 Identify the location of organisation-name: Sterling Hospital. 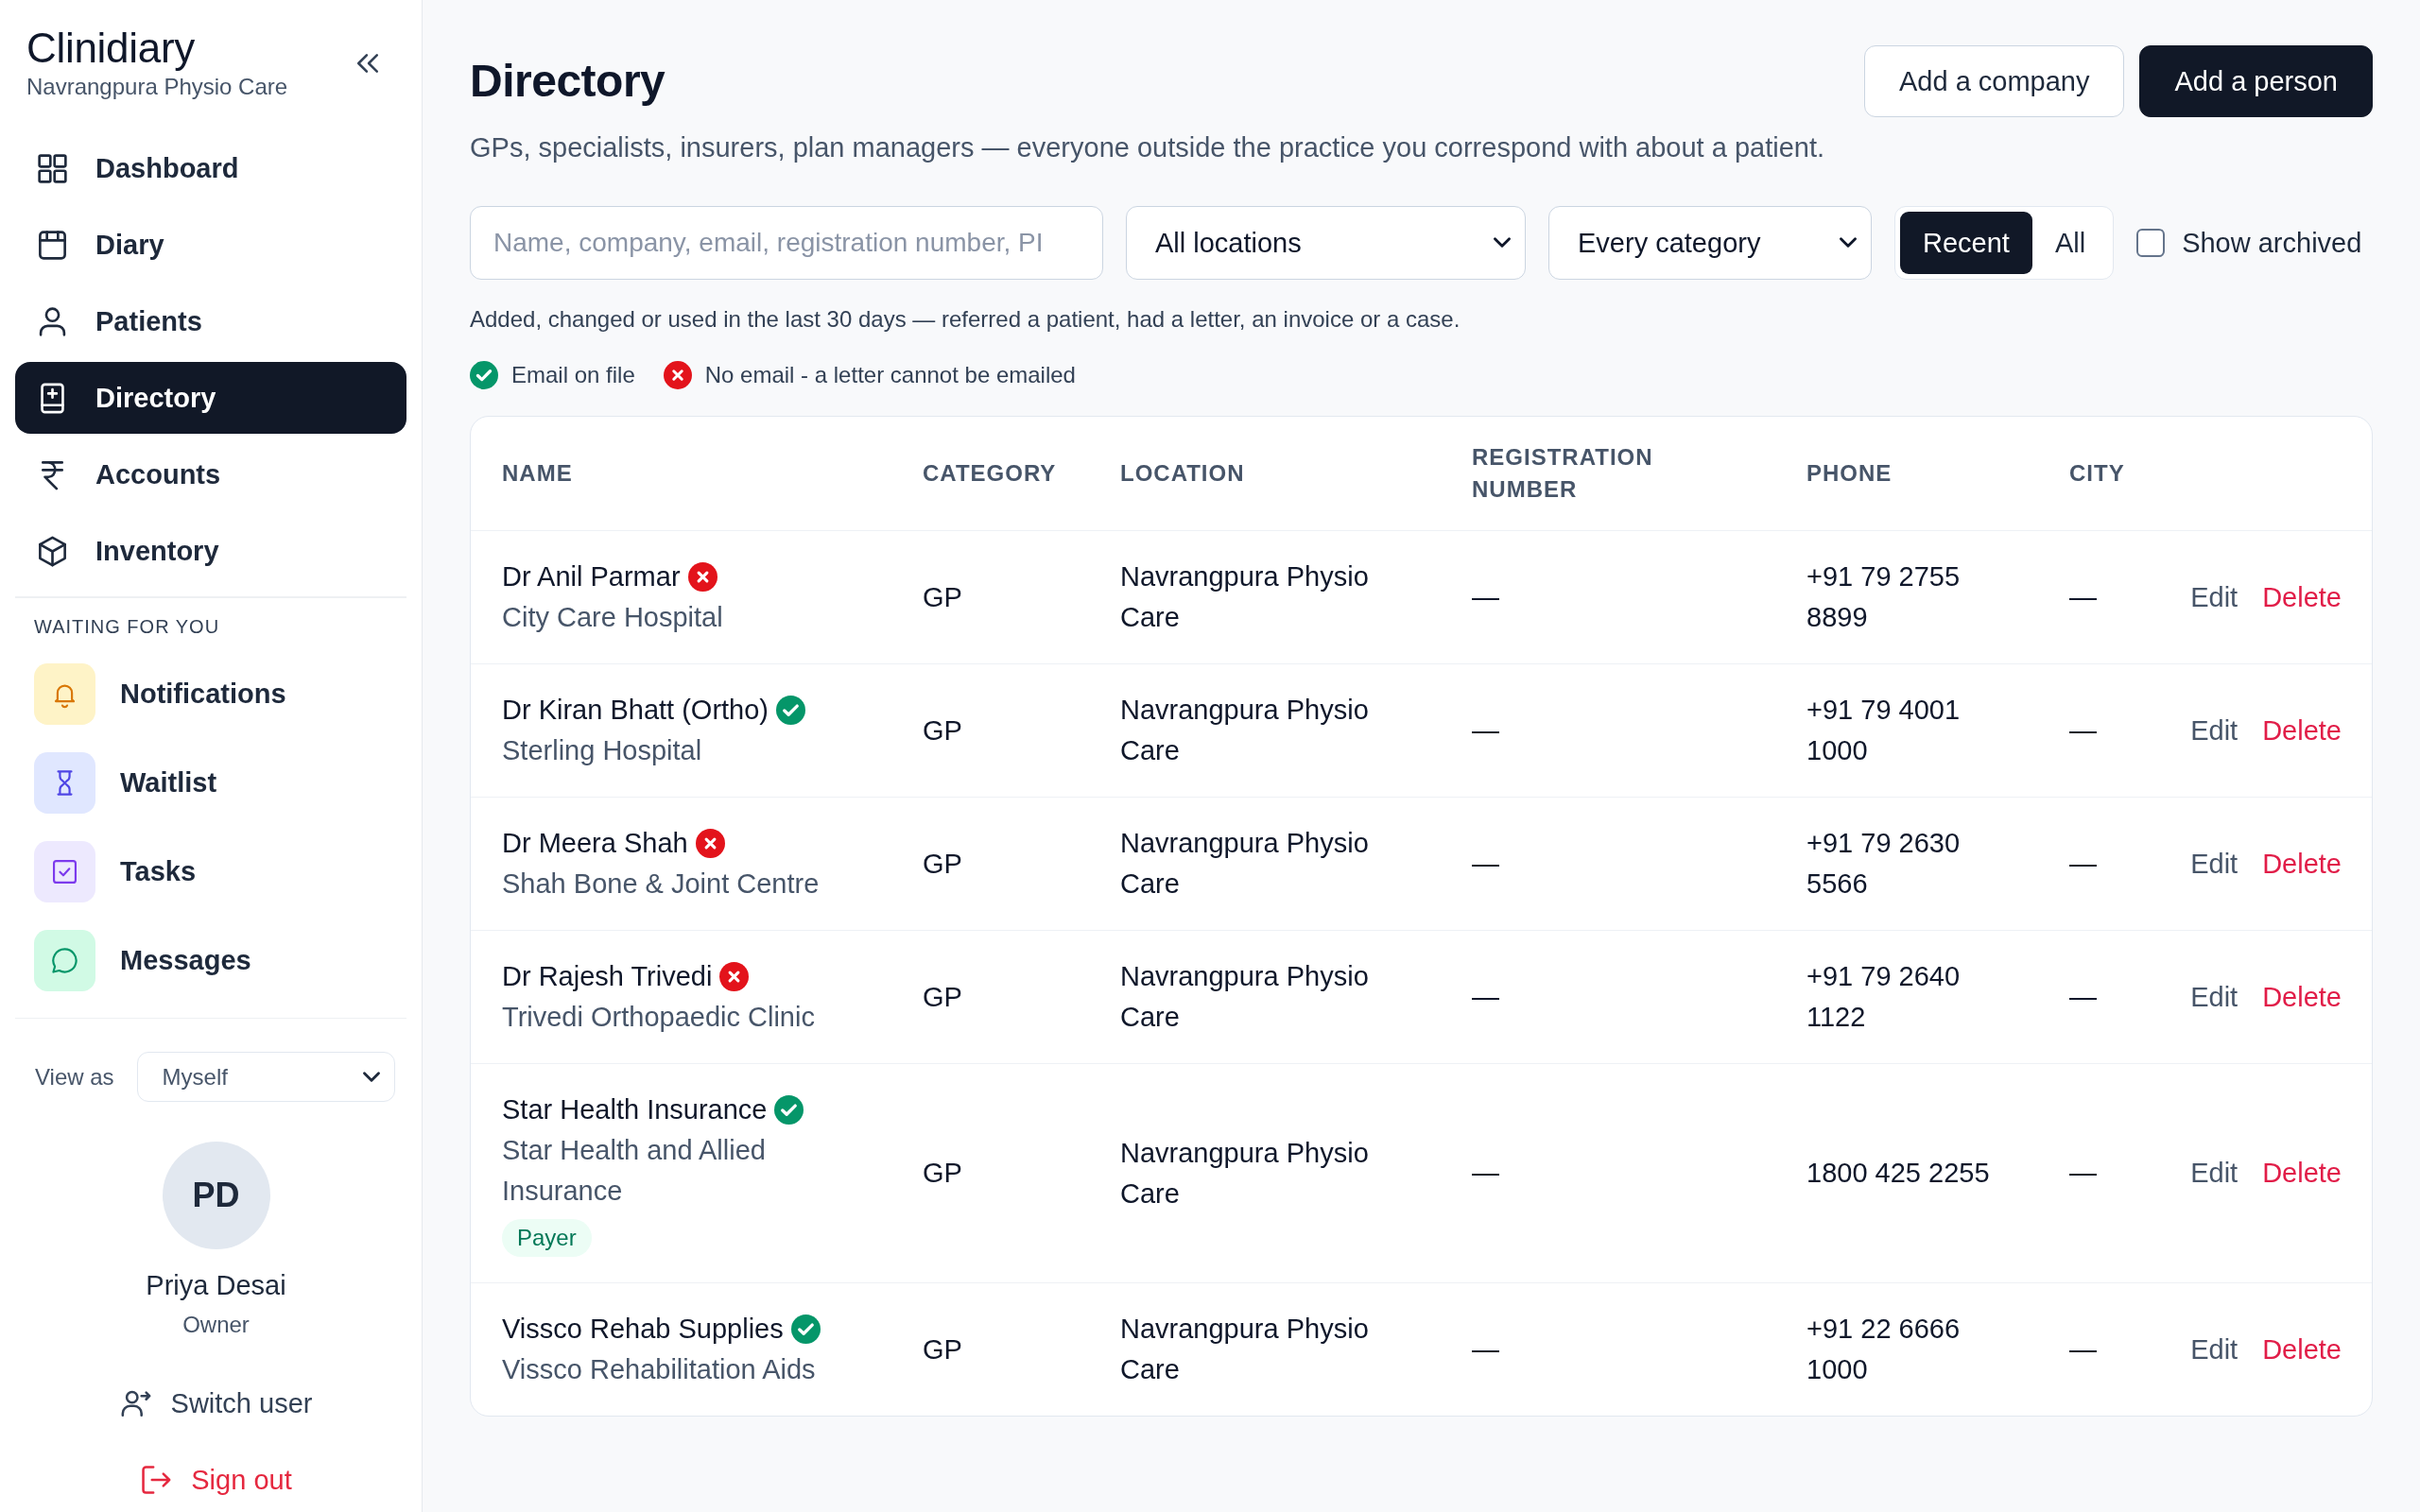
(602, 750).